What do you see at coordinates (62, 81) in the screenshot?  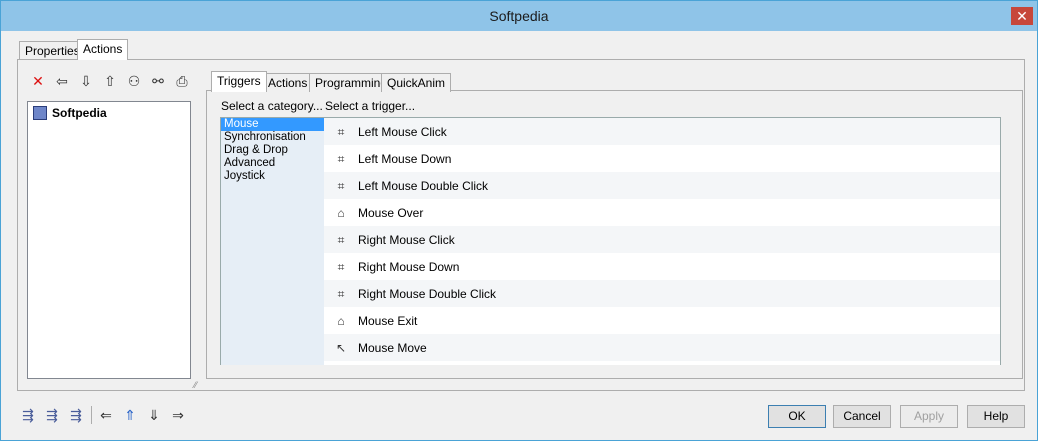 I see `arrow-left-icon: ⇦` at bounding box center [62, 81].